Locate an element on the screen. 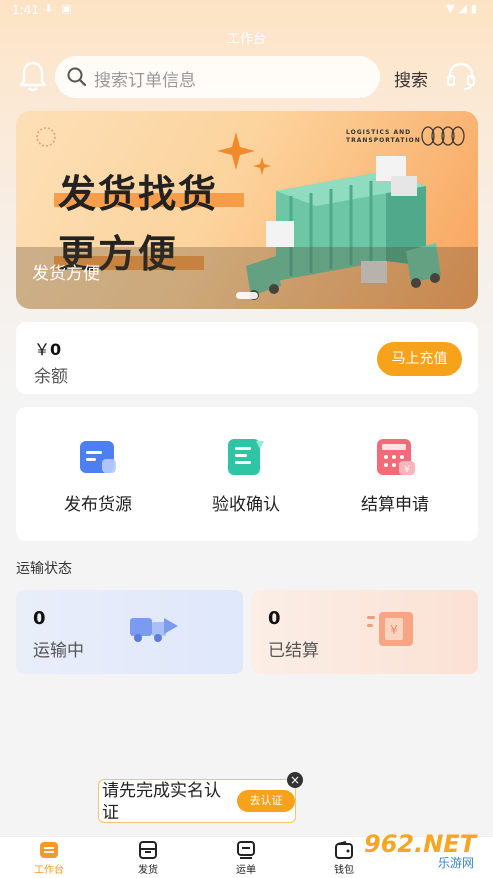  balance-label: 余额 is located at coordinates (51, 377).